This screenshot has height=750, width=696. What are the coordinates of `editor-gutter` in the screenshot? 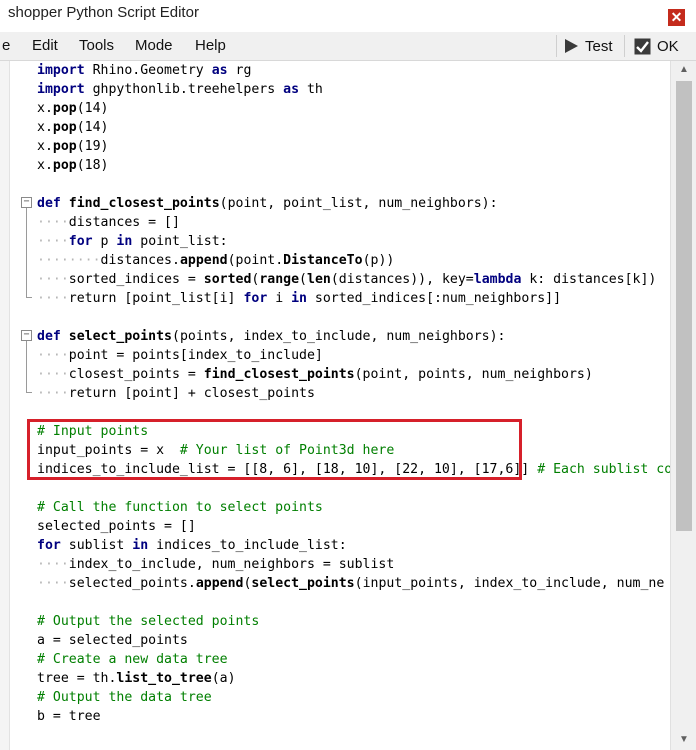 It's located at (5, 405).